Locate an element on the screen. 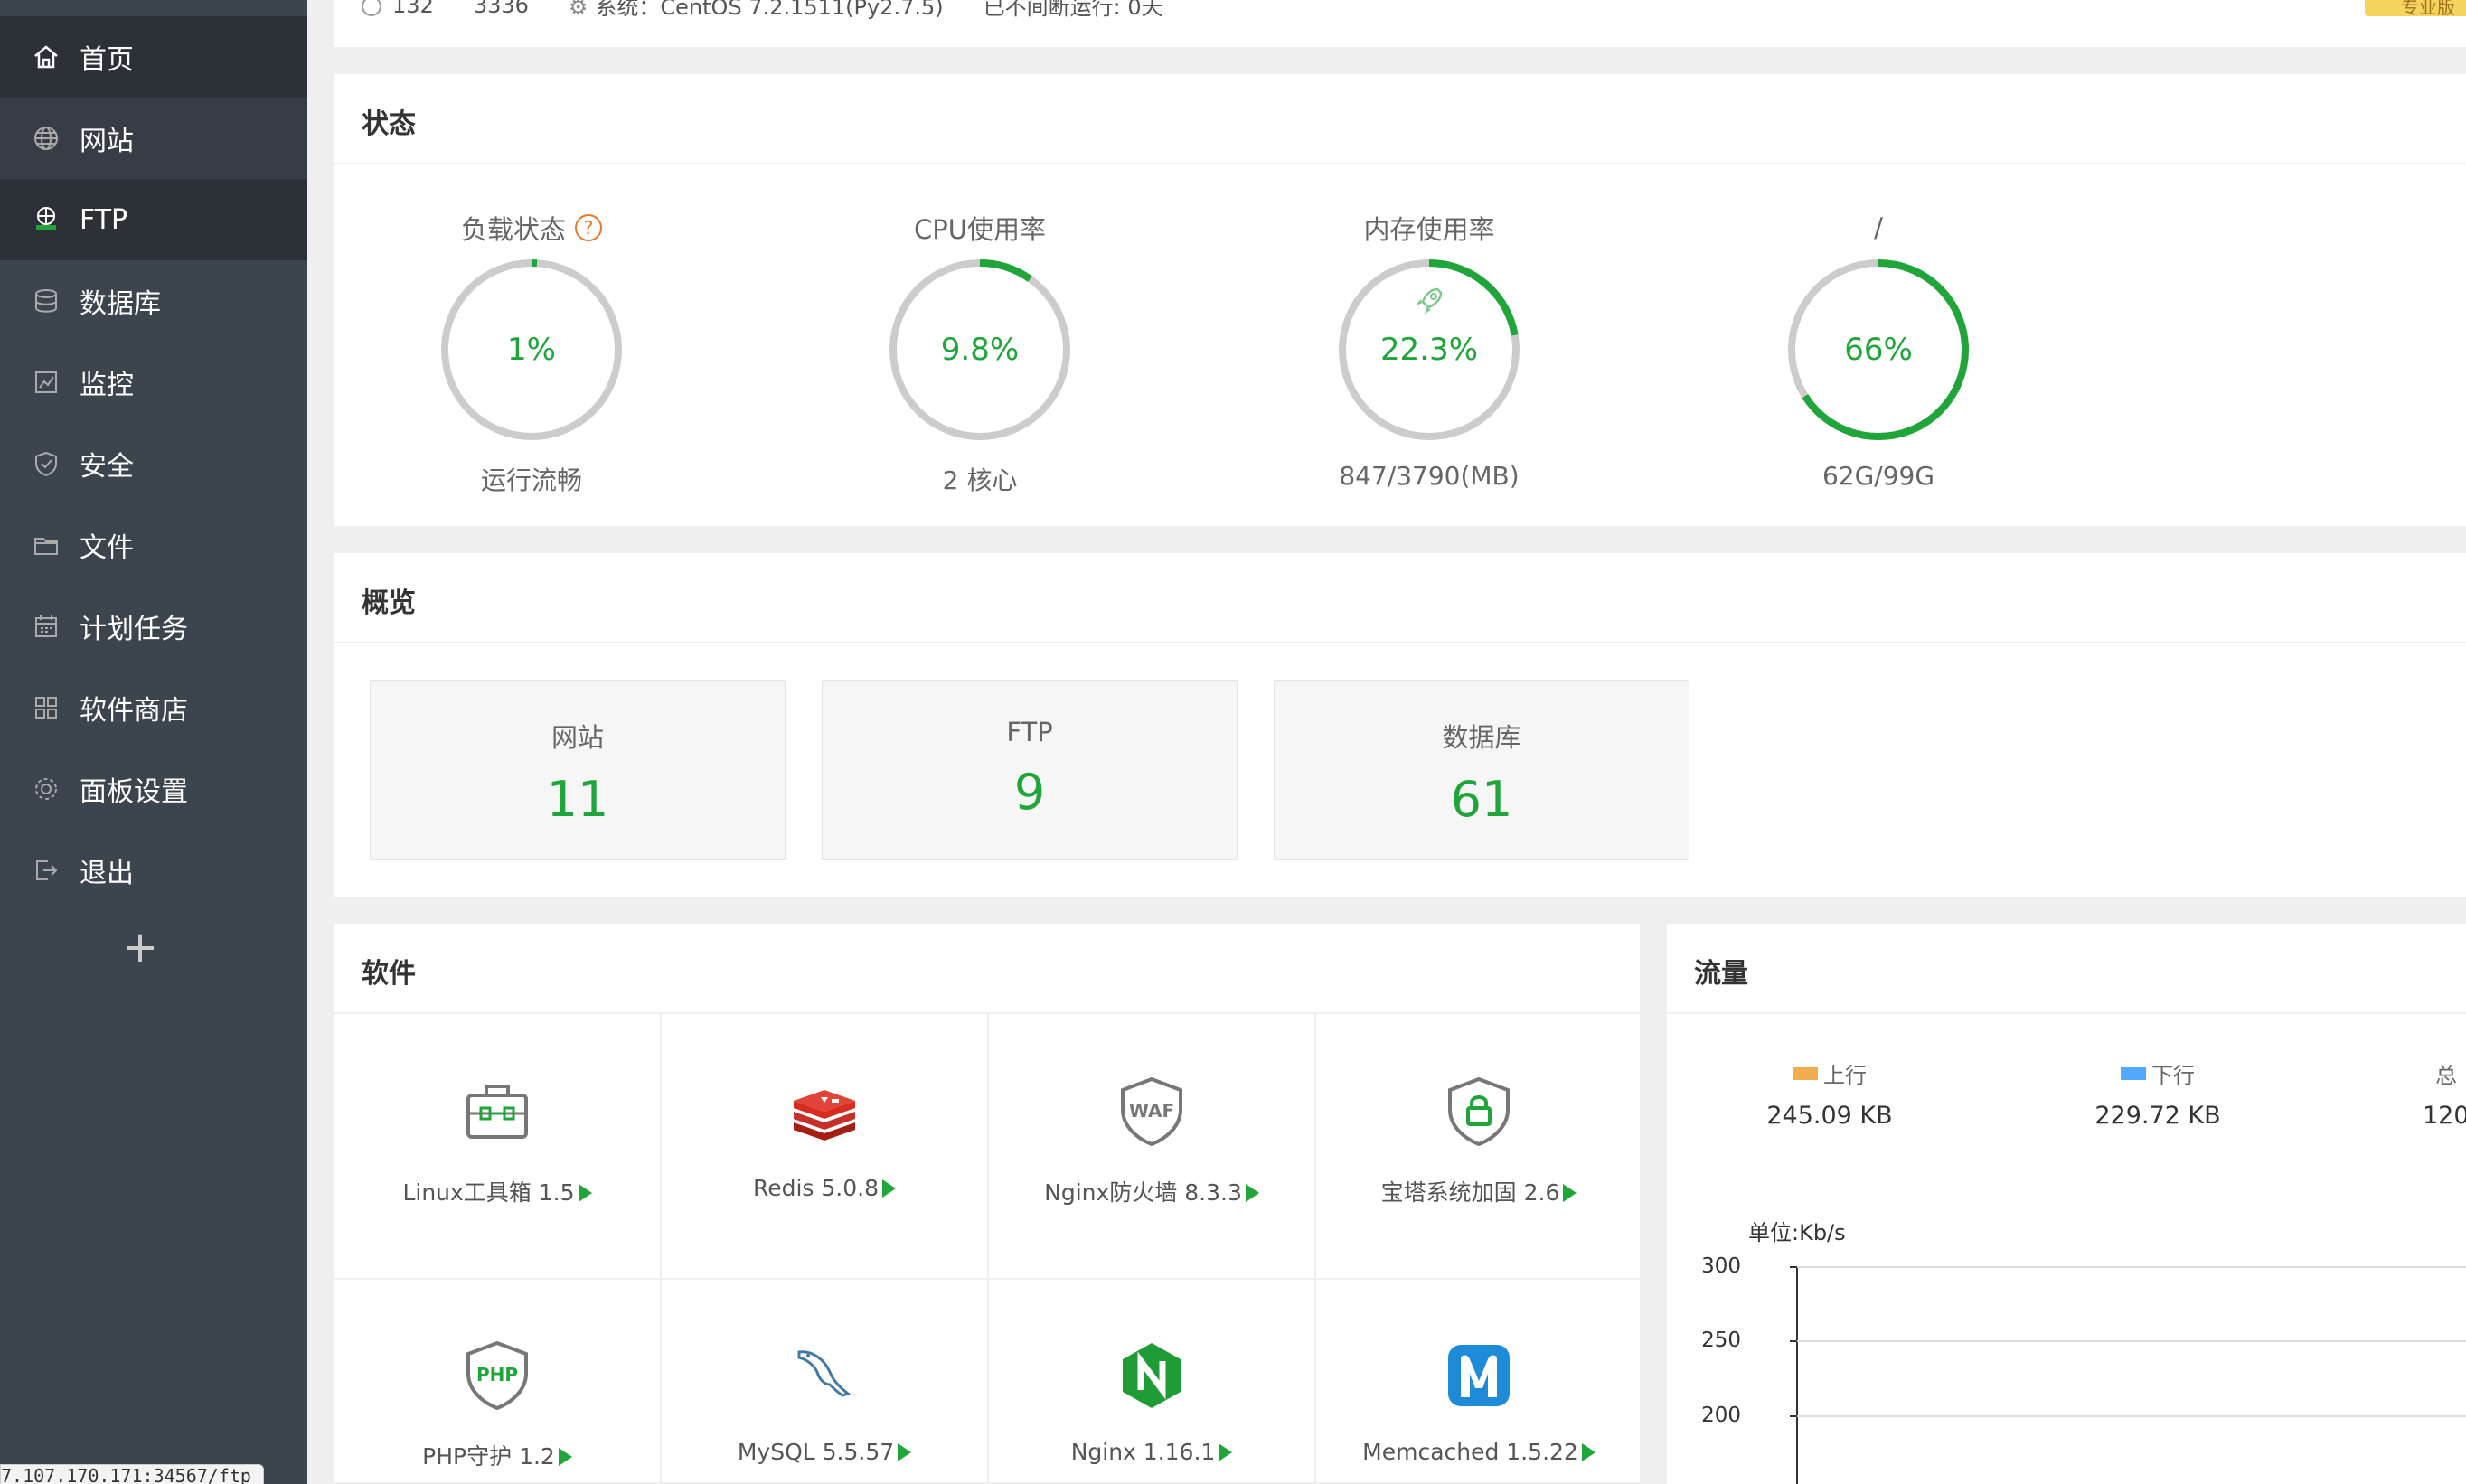 The height and width of the screenshot is (1484, 2466). sidebar-item-home: 首页 is located at coordinates (153, 57).